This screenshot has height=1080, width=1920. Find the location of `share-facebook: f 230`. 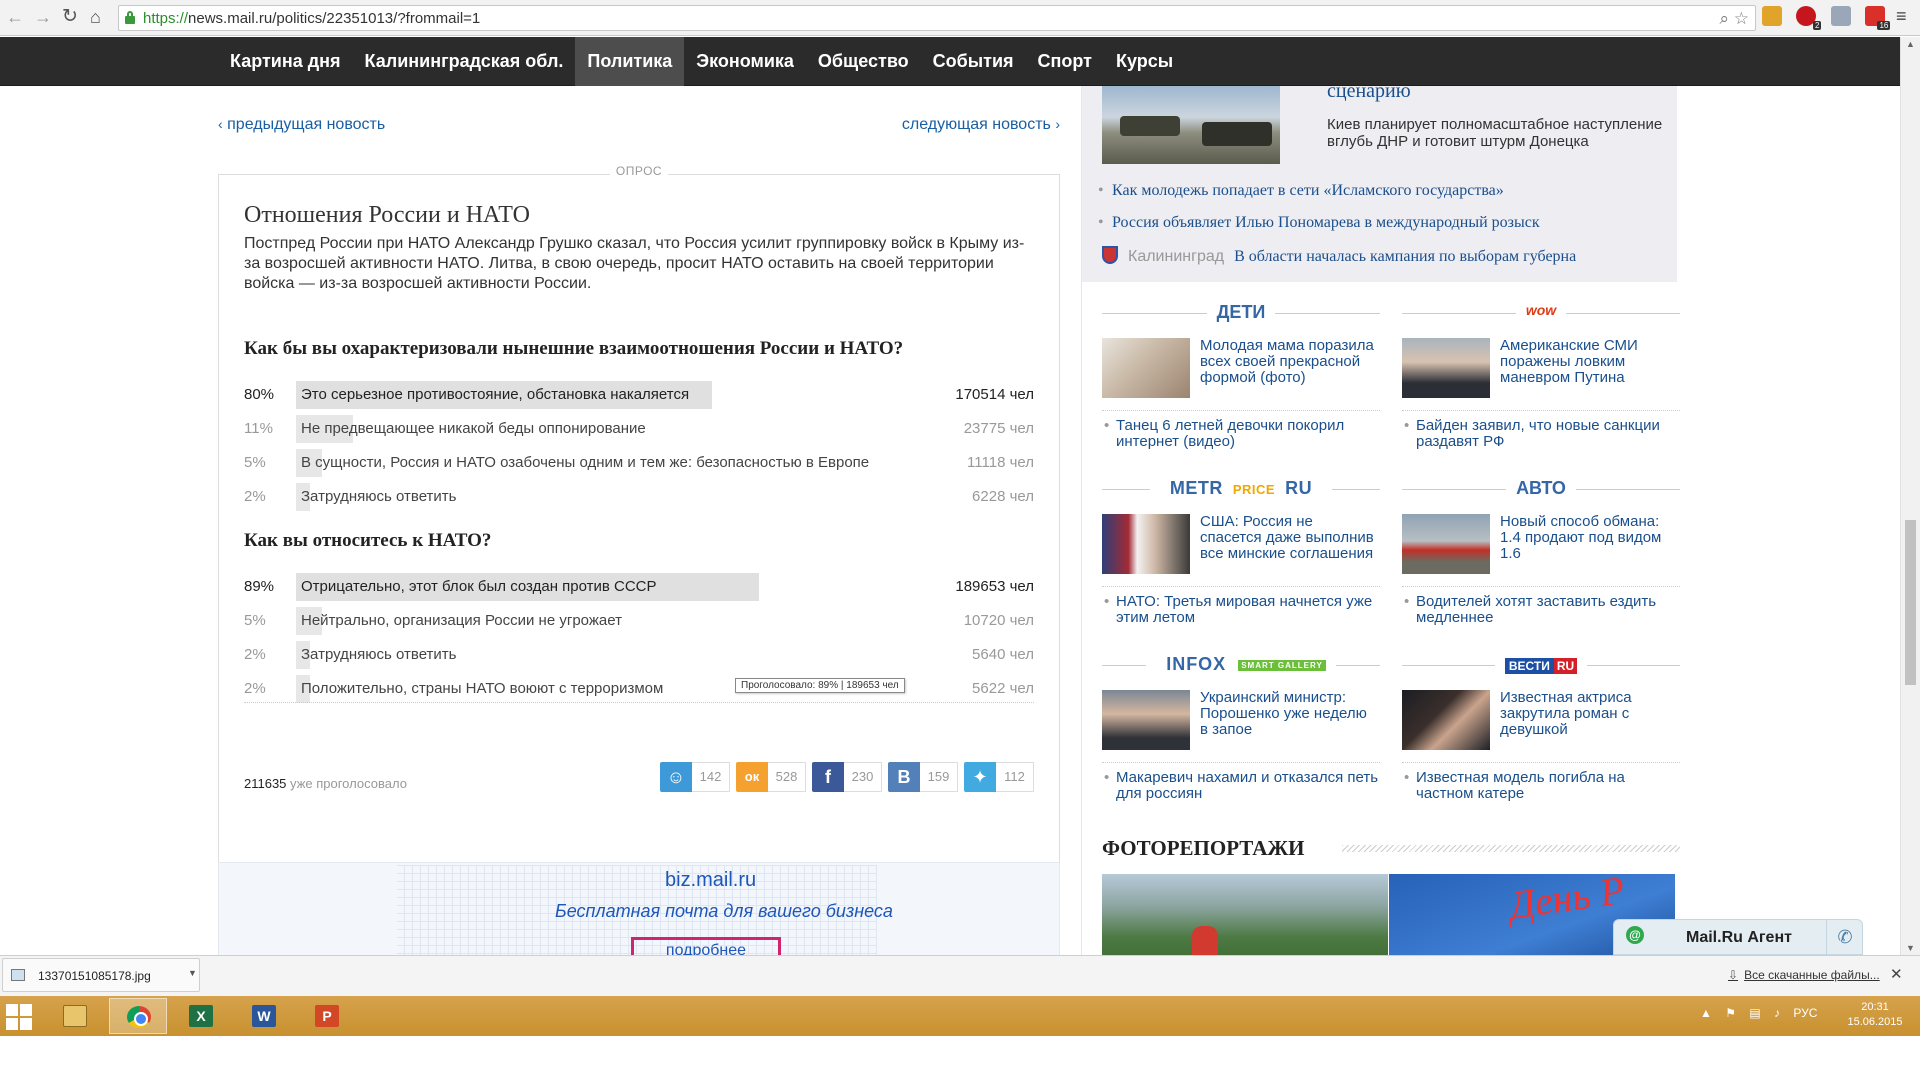

share-facebook: f 230 is located at coordinates (847, 777).